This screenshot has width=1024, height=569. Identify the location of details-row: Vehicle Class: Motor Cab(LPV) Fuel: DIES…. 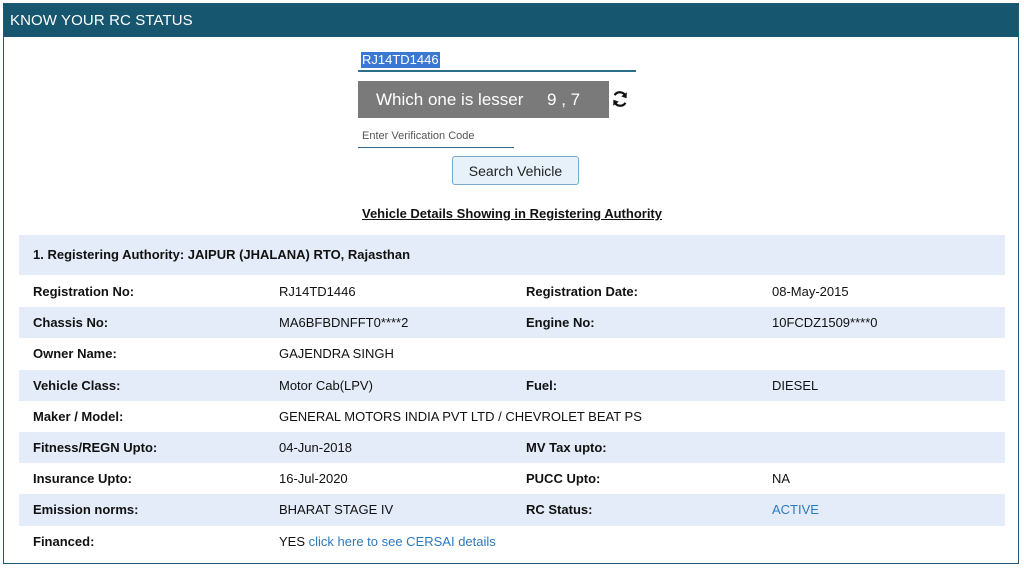
(512, 385).